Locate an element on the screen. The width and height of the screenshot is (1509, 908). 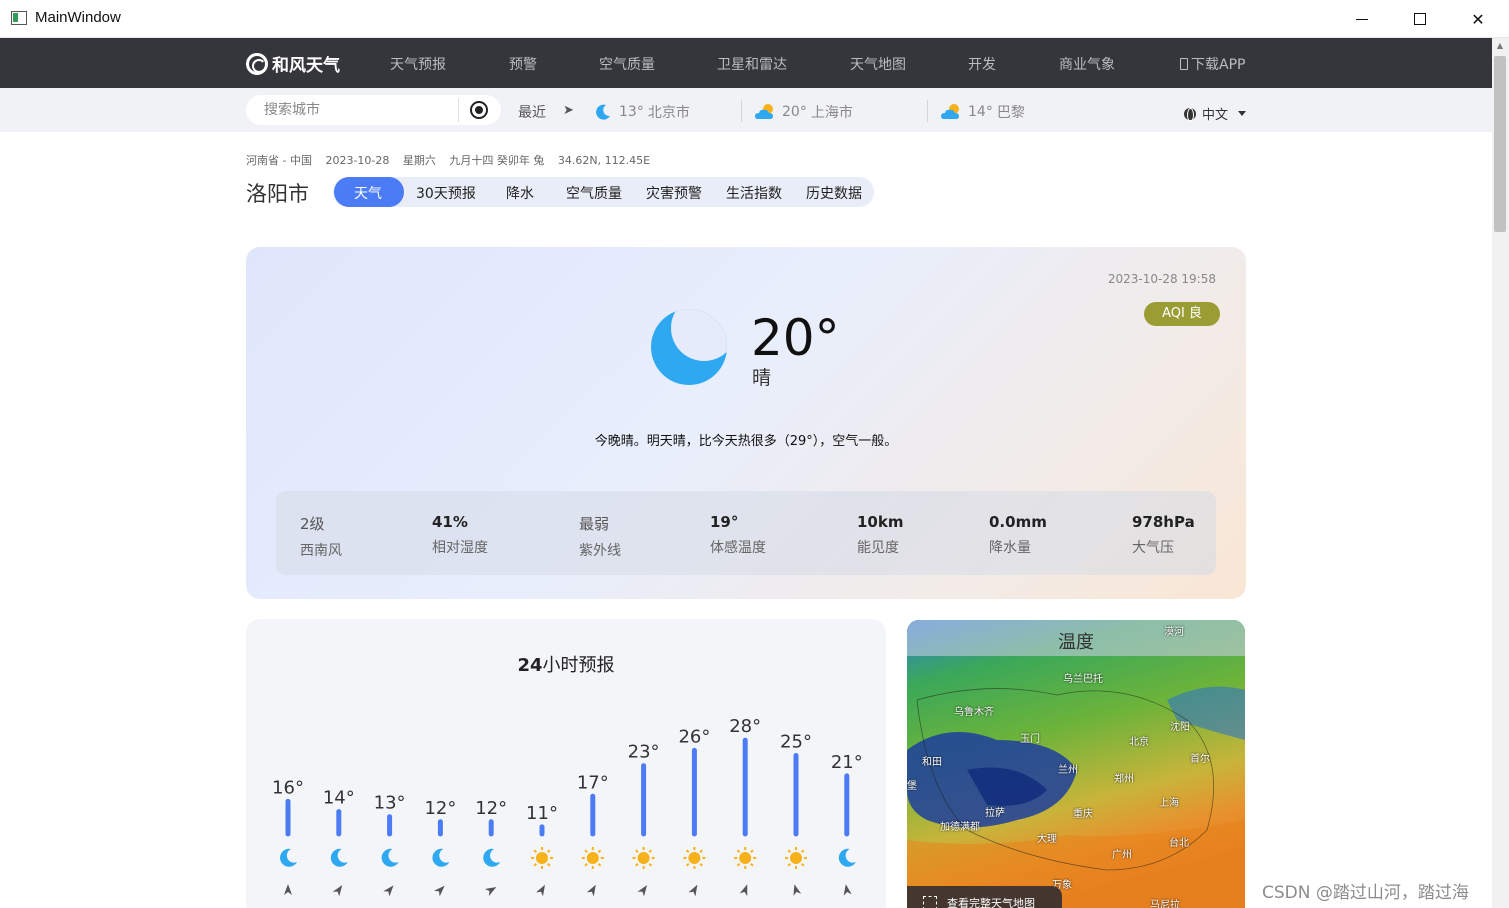
map-city-label: 和田 is located at coordinates (932, 762).